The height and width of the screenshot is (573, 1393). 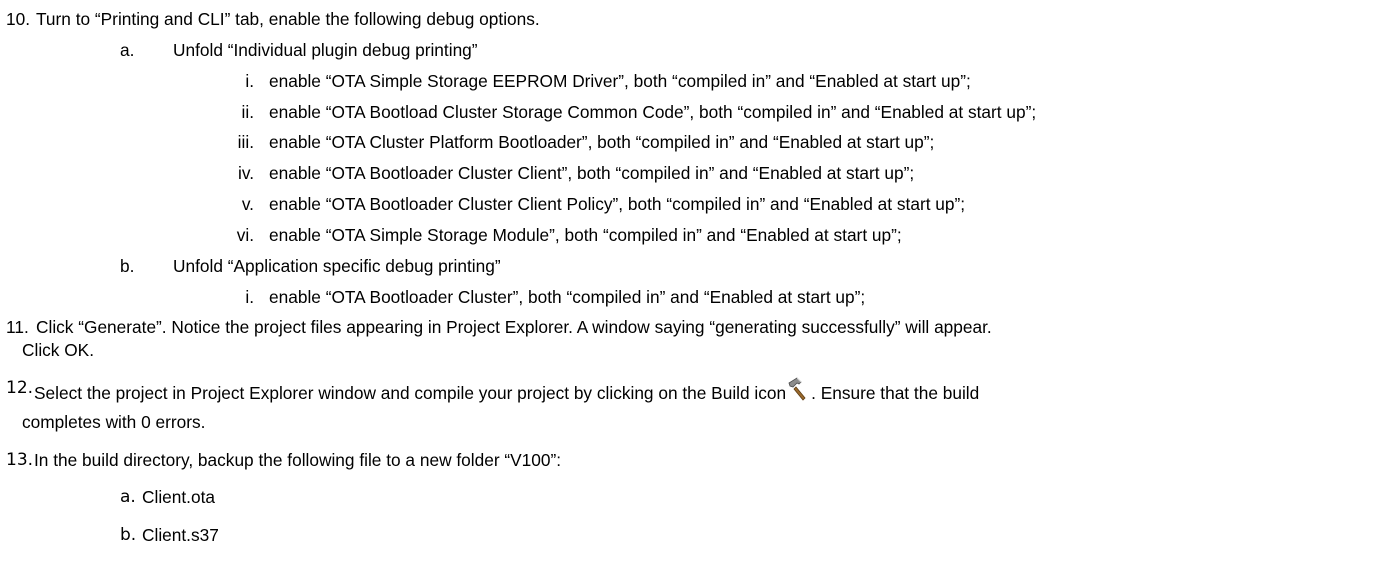 What do you see at coordinates (245, 142) in the screenshot?
I see `step-10a-iii-marker: iii.` at bounding box center [245, 142].